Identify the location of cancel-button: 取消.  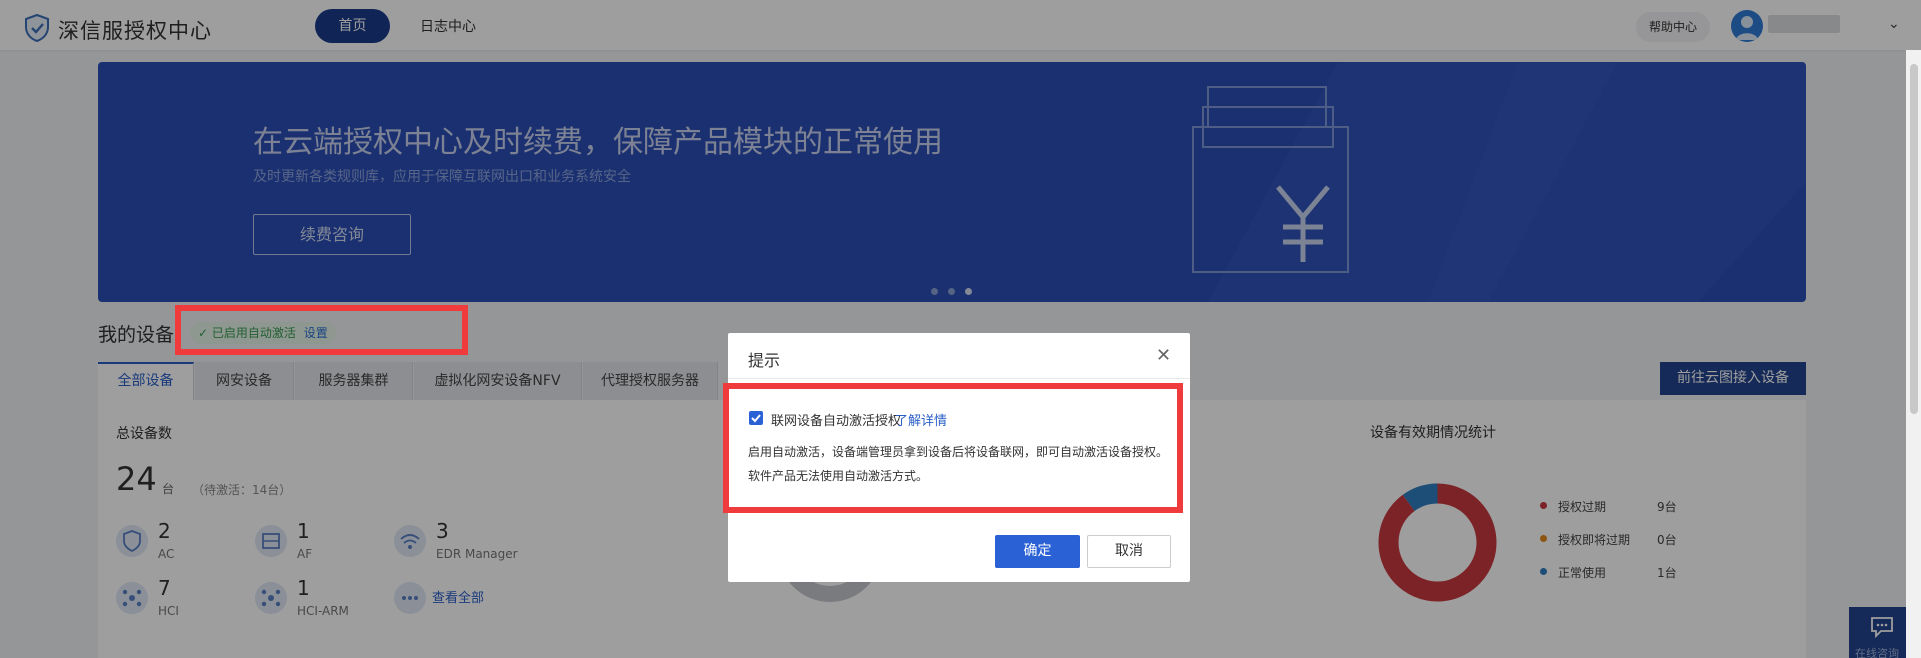
(1129, 551).